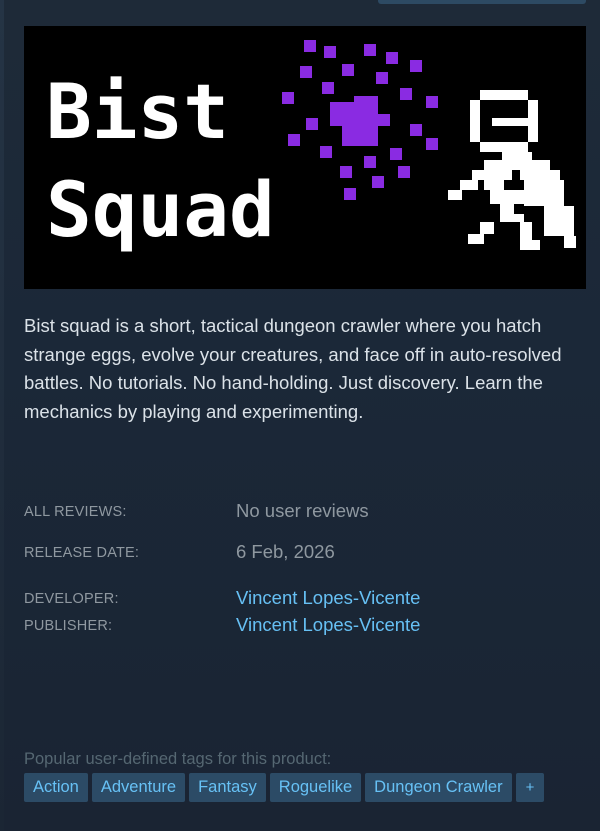 The width and height of the screenshot is (600, 831). Describe the element at coordinates (160, 209) in the screenshot. I see `capsule-title-line2: Squad` at that location.